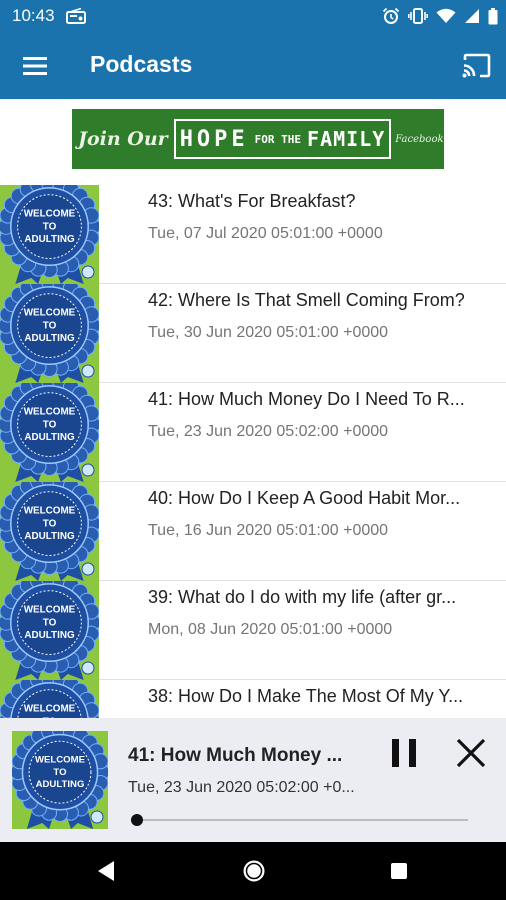  I want to click on system-nav-bar, so click(253, 871).